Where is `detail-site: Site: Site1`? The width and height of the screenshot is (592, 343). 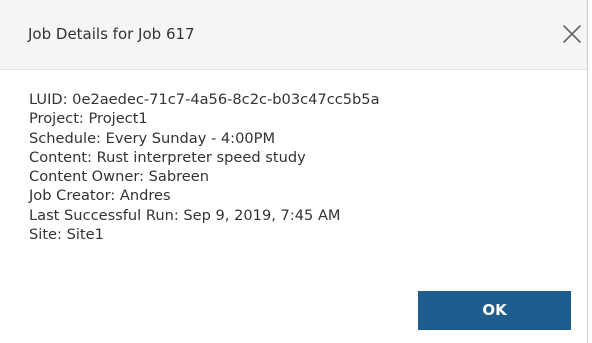
detail-site: Site: Site1 is located at coordinates (66, 234).